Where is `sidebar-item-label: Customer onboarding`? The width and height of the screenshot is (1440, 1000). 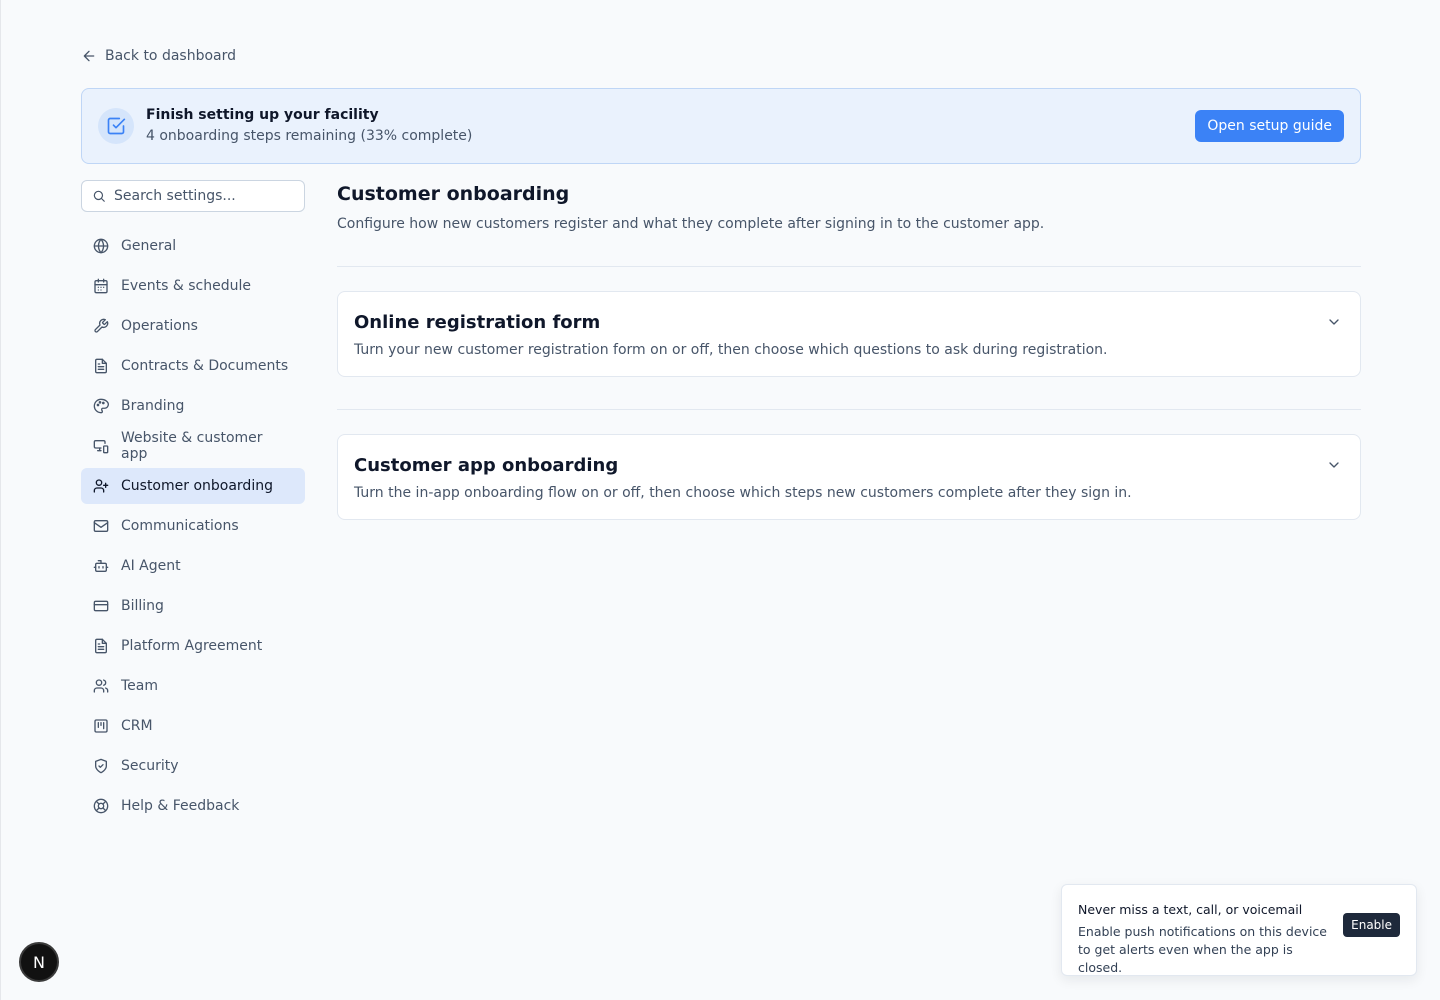
sidebar-item-label: Customer onboarding is located at coordinates (197, 486).